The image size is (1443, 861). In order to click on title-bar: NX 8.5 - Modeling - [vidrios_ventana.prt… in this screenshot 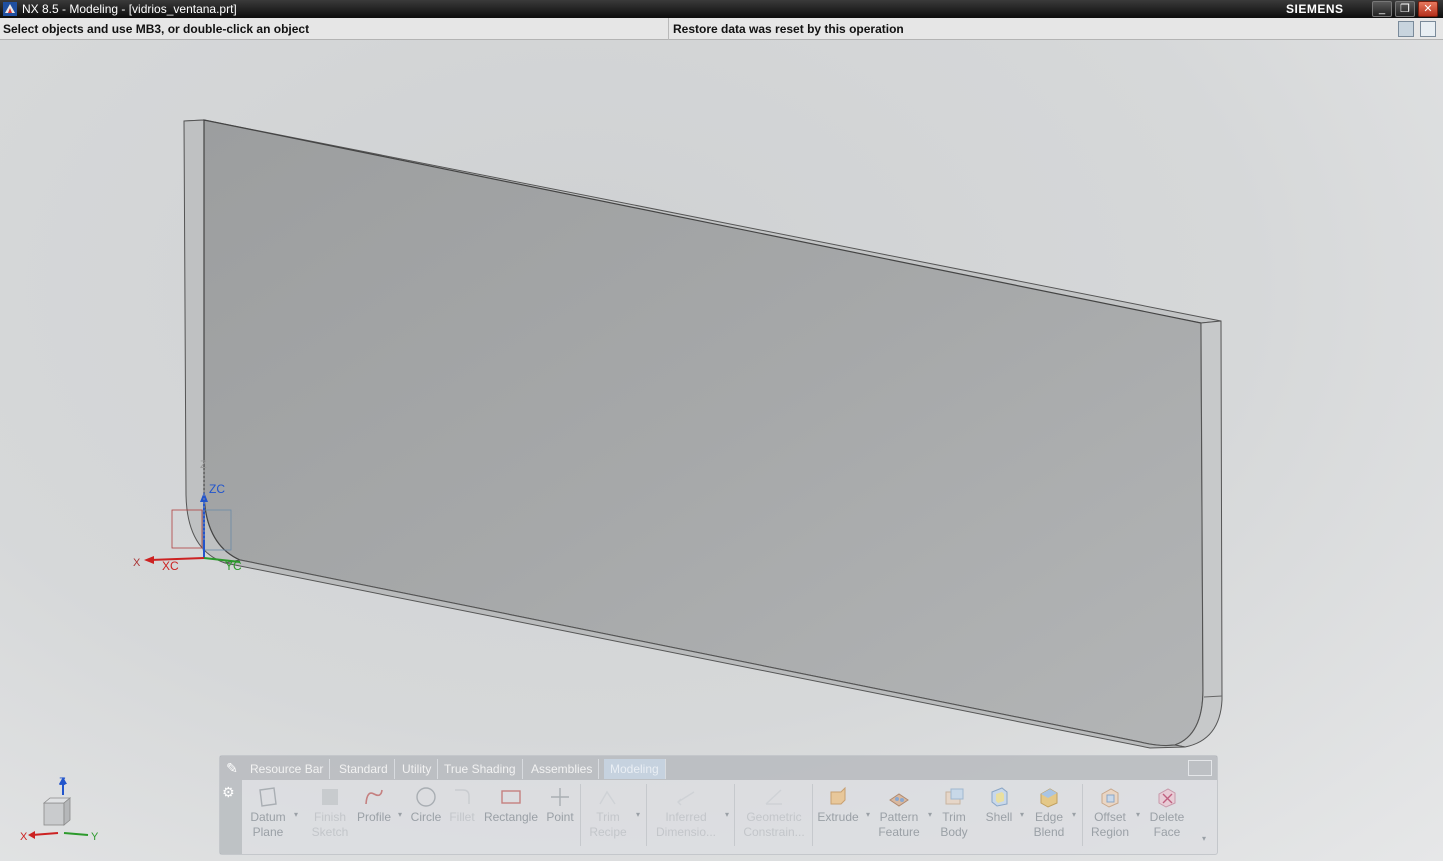, I will do `click(721, 9)`.